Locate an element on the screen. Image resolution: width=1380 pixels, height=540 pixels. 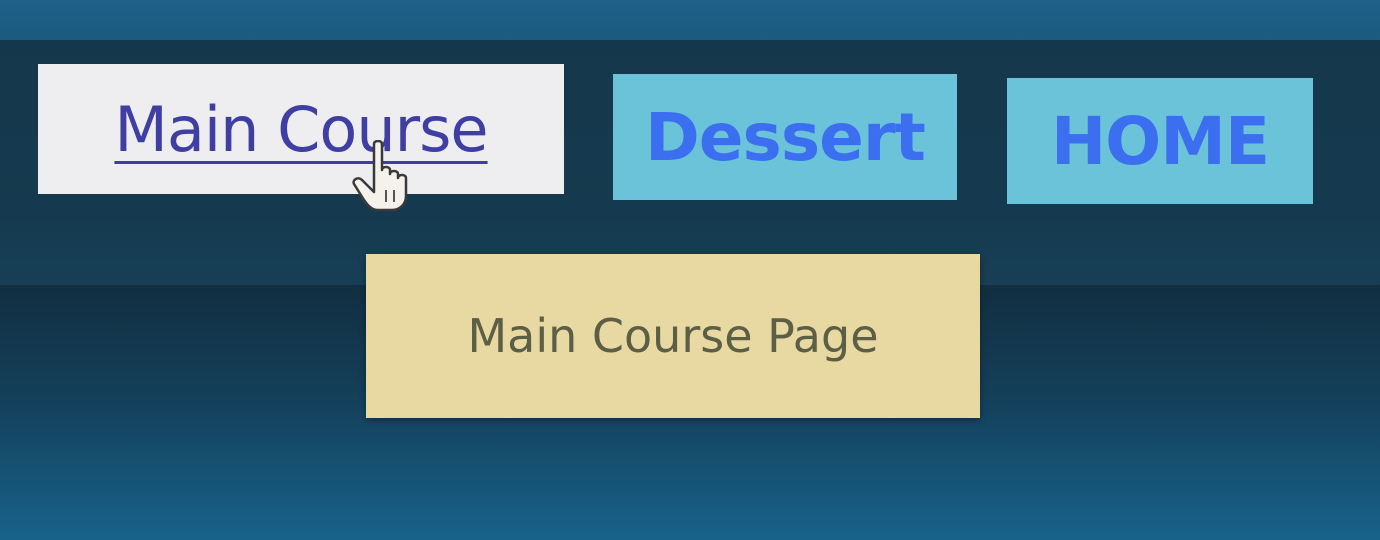
nav-link-main-course: Main Course is located at coordinates (301, 129).